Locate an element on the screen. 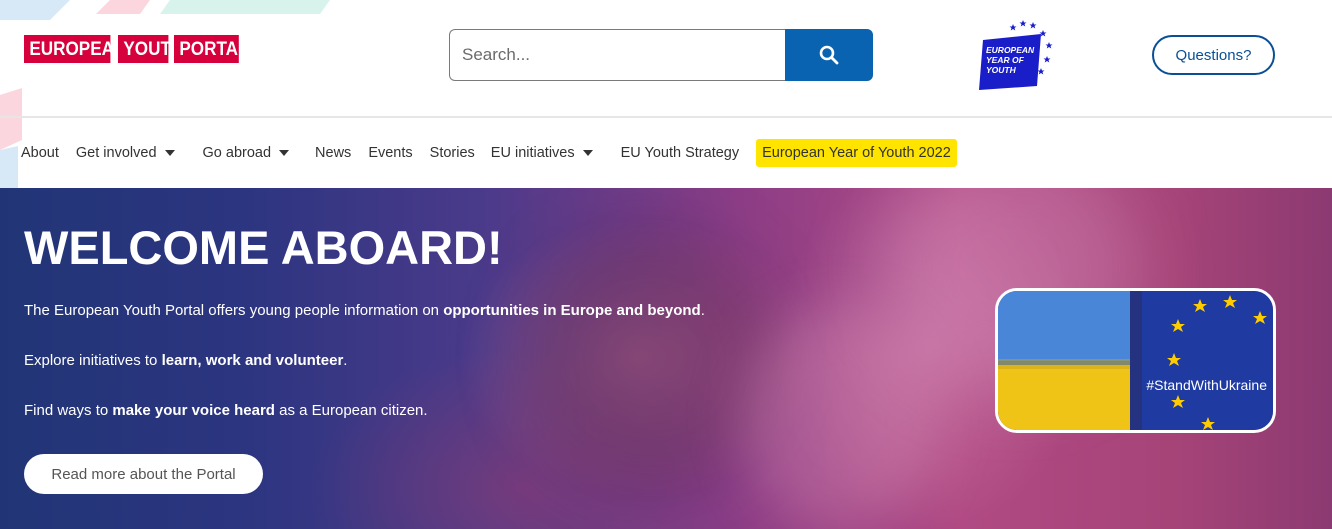  european-youth-portal-logo: EUROPEAN YOUTH PORTAL is located at coordinates (136, 49).